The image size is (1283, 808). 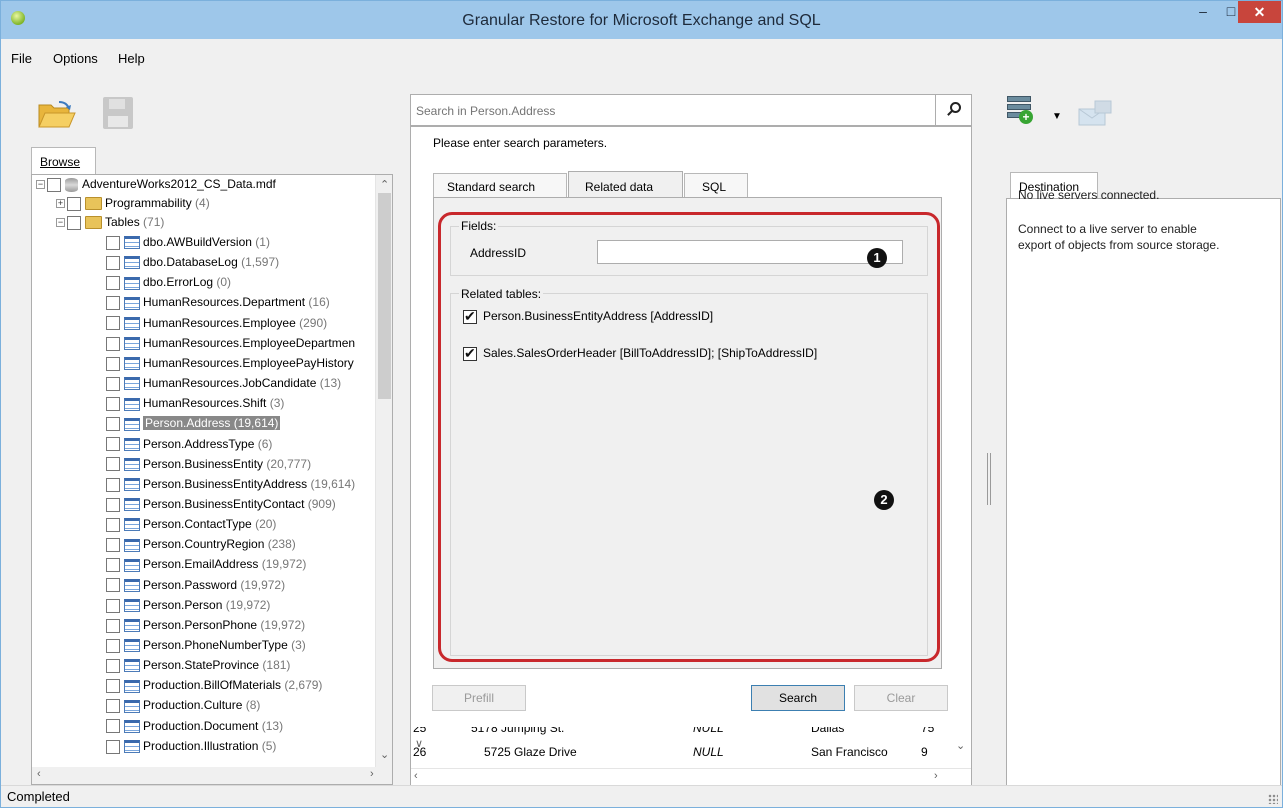 What do you see at coordinates (118, 113) in the screenshot?
I see `save-icon` at bounding box center [118, 113].